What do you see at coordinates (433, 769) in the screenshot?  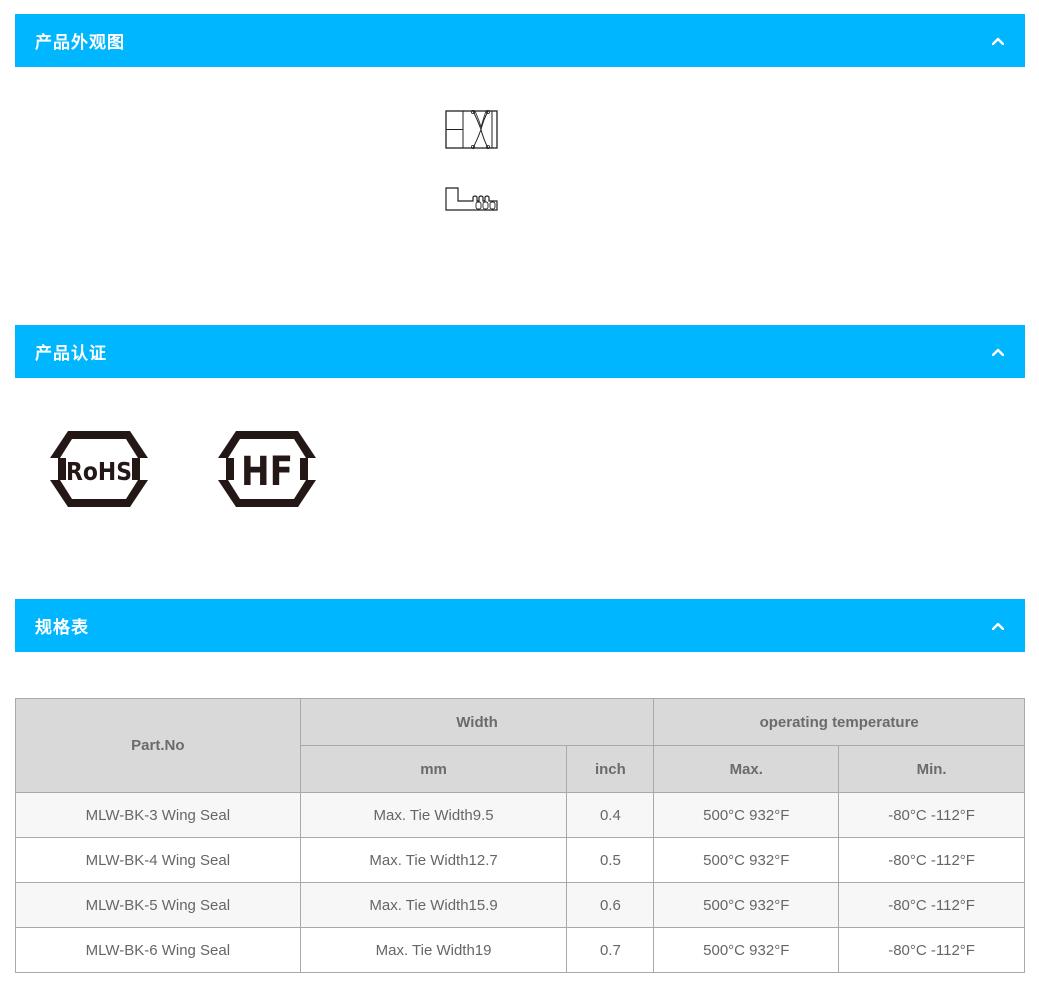 I see `header-mm: mm` at bounding box center [433, 769].